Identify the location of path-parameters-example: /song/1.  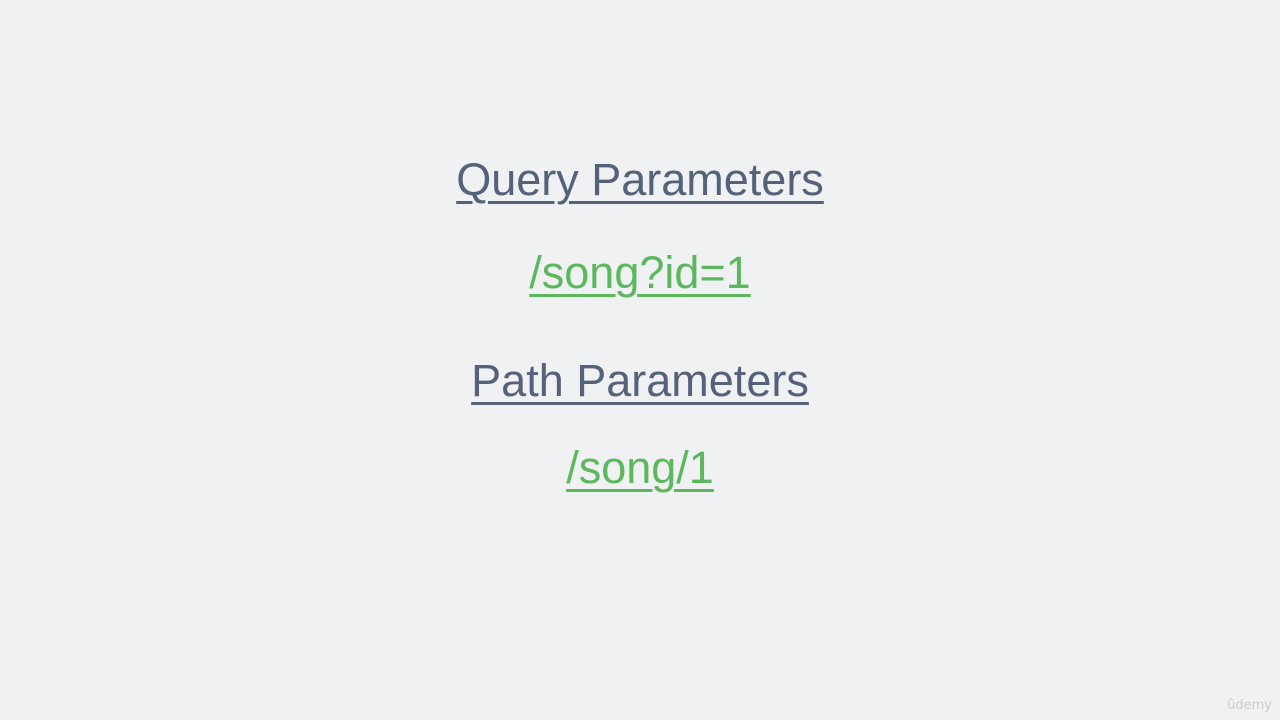
(640, 467).